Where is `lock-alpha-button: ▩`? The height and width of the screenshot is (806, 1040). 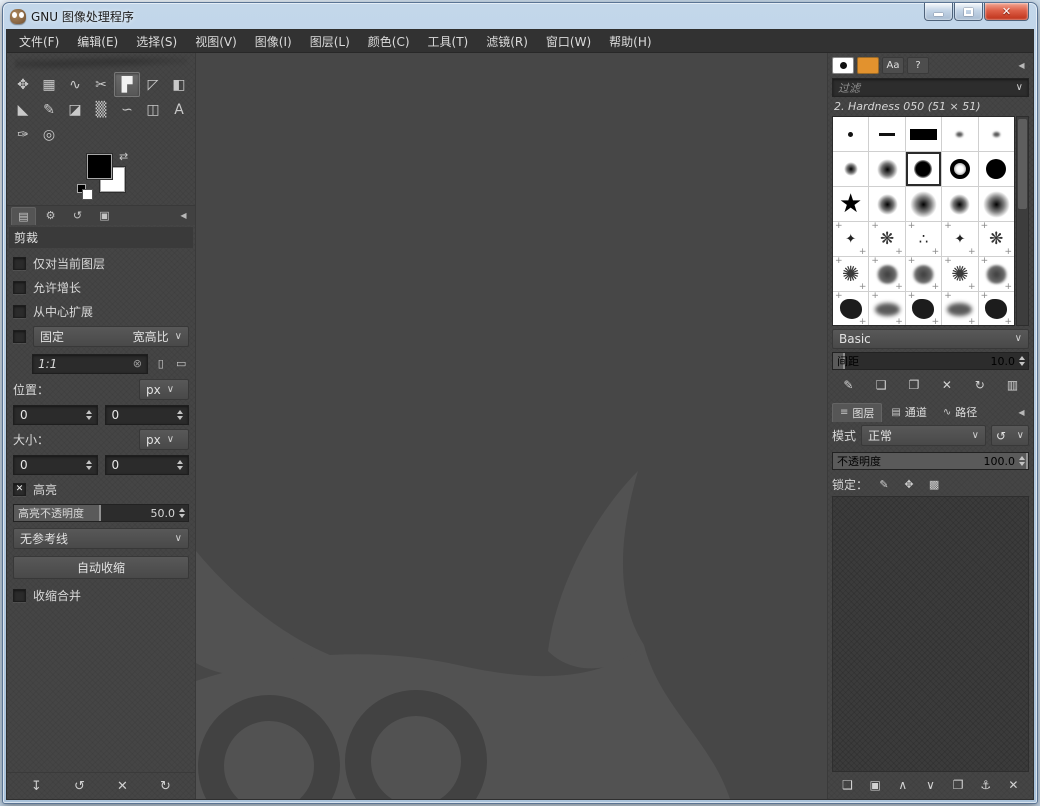
lock-alpha-button: ▩ is located at coordinates (934, 485).